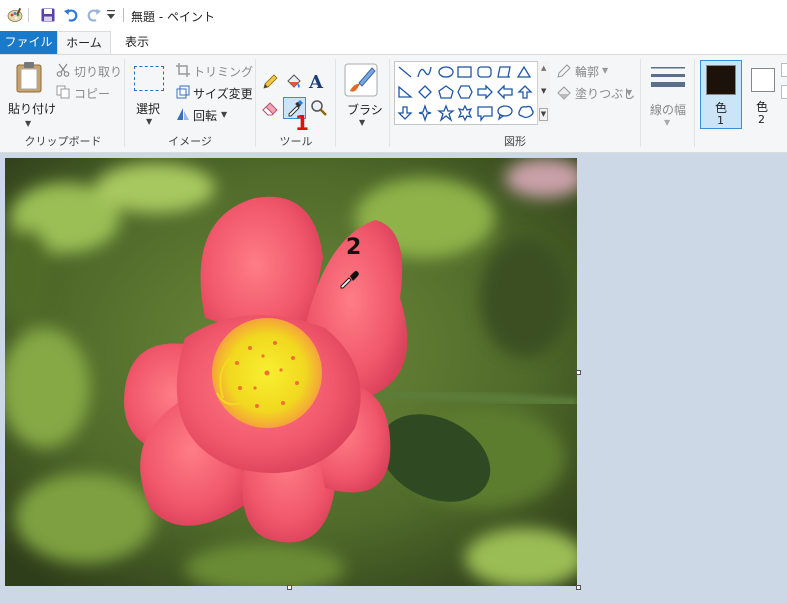  I want to click on step-1-annotation: 1, so click(302, 123).